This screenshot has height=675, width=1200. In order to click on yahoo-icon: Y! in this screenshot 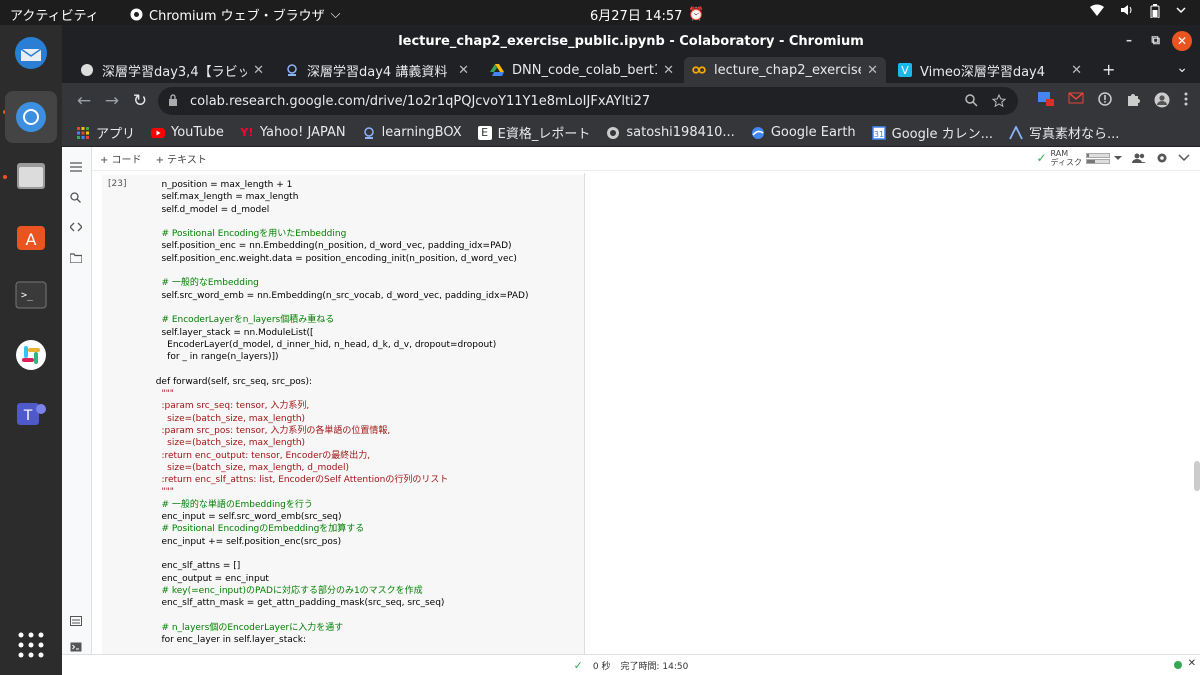, I will do `click(247, 132)`.